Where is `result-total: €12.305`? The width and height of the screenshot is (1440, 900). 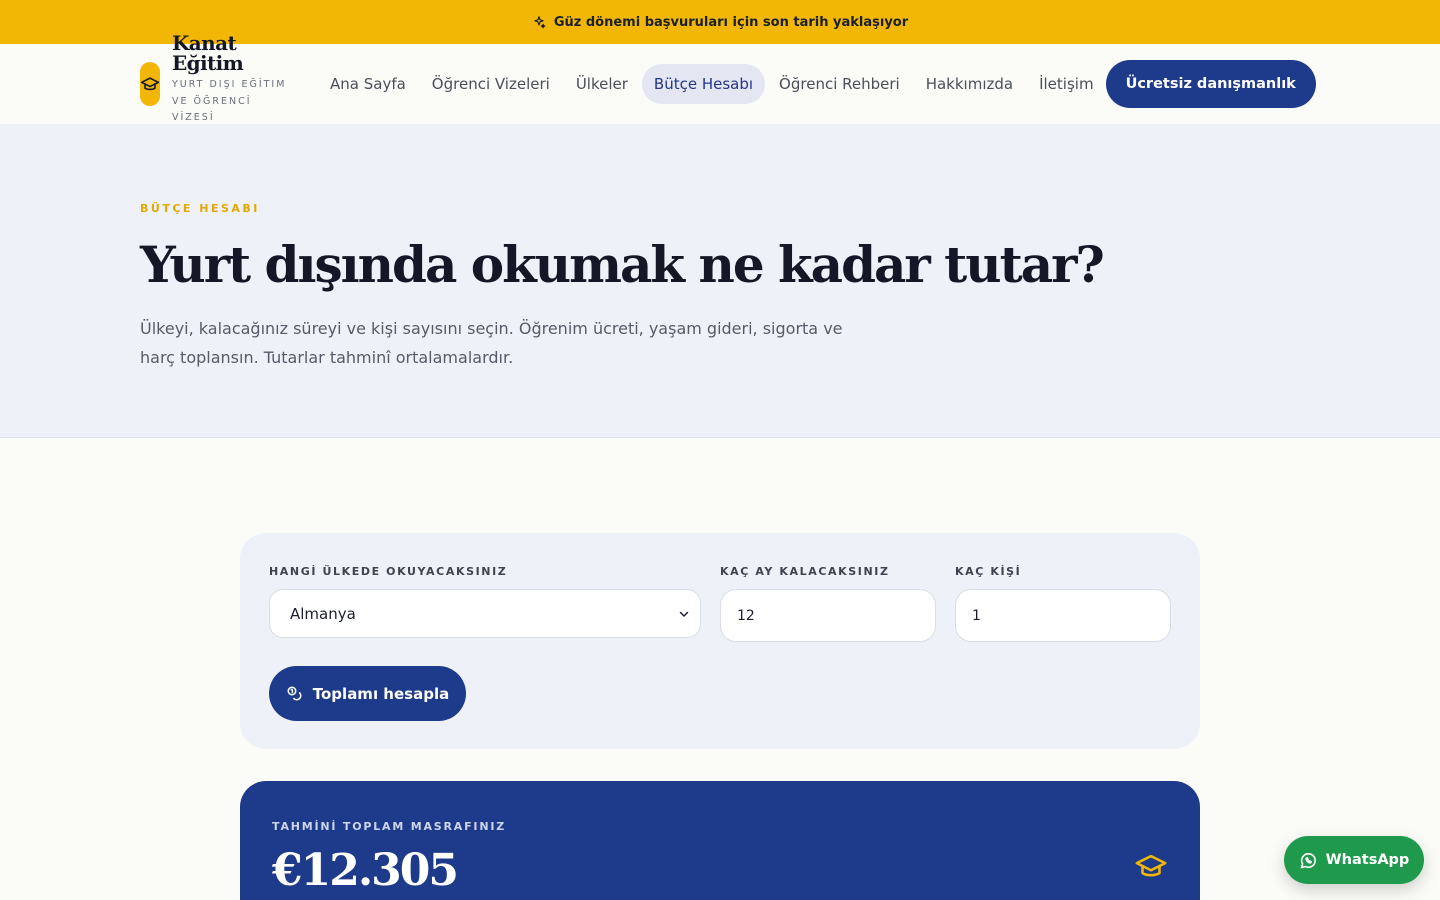 result-total: €12.305 is located at coordinates (365, 870).